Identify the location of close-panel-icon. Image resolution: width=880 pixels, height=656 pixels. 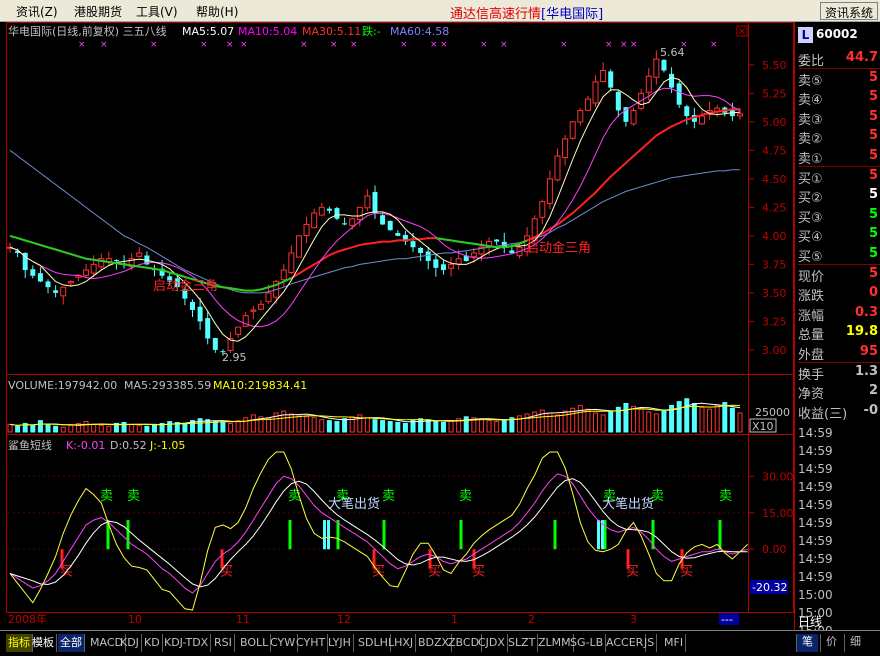
(742, 31).